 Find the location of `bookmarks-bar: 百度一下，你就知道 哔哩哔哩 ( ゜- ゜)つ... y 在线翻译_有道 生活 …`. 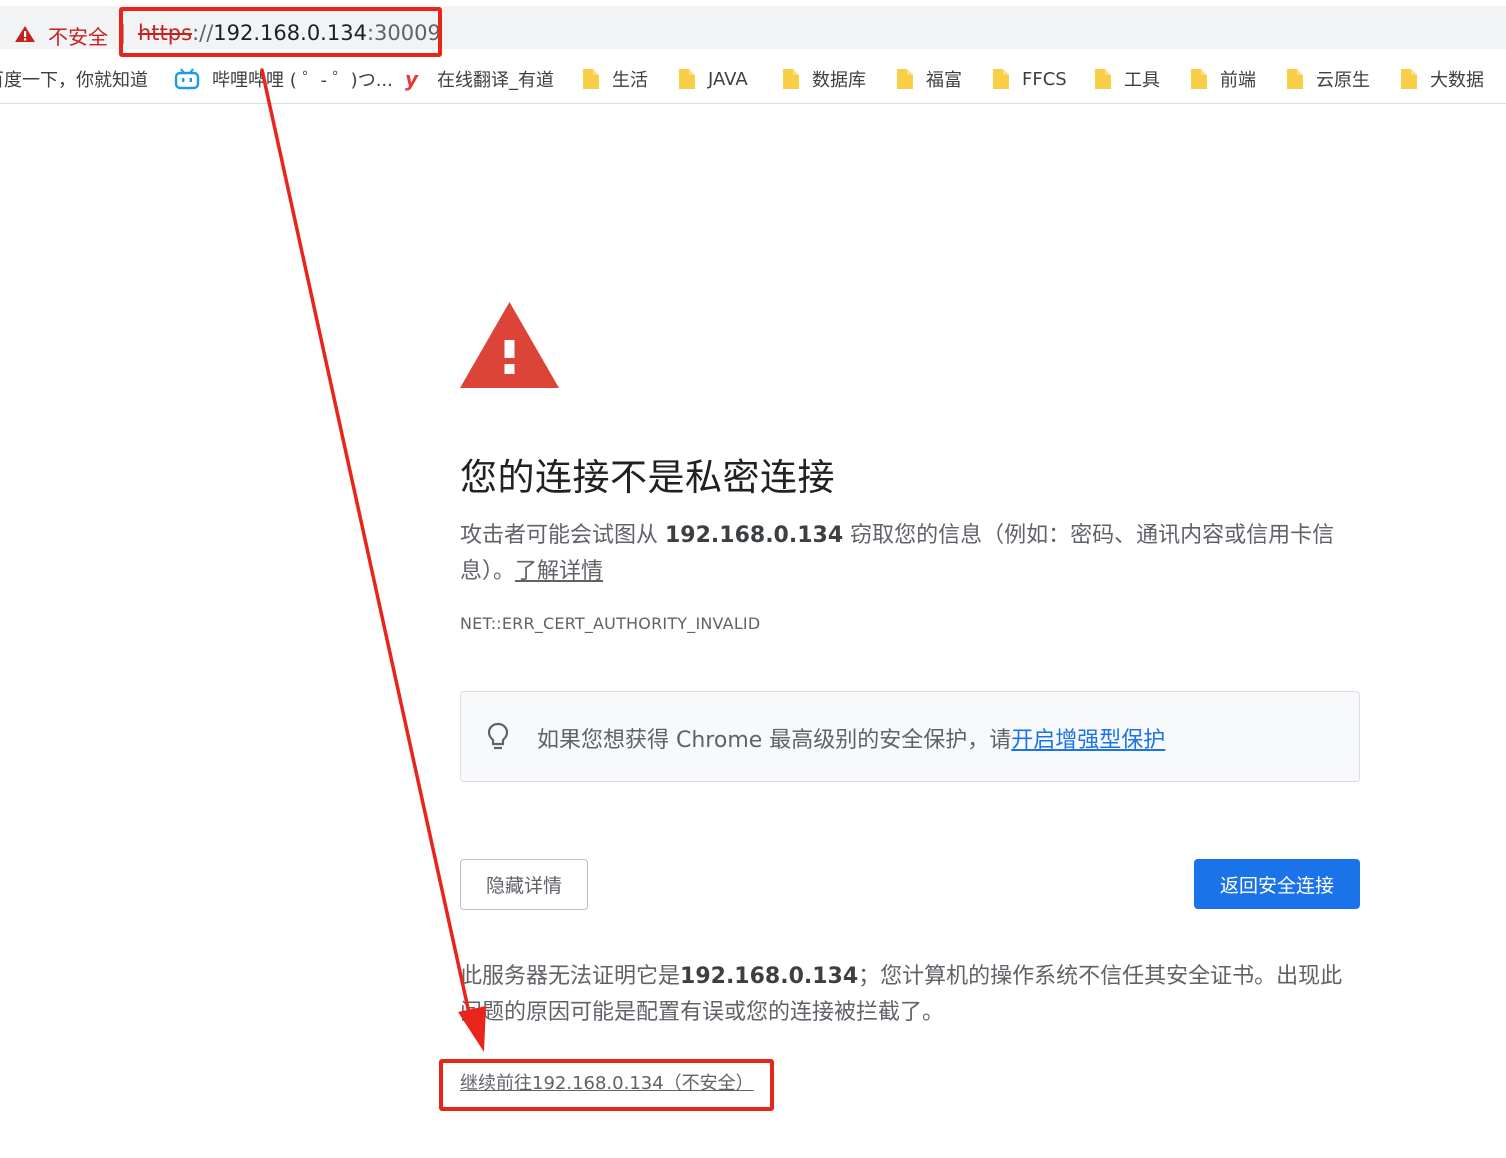

bookmarks-bar: 百度一下，你就知道 哔哩哔哩 ( ゜- ゜)つ... y 在线翻译_有道 生活 … is located at coordinates (753, 78).